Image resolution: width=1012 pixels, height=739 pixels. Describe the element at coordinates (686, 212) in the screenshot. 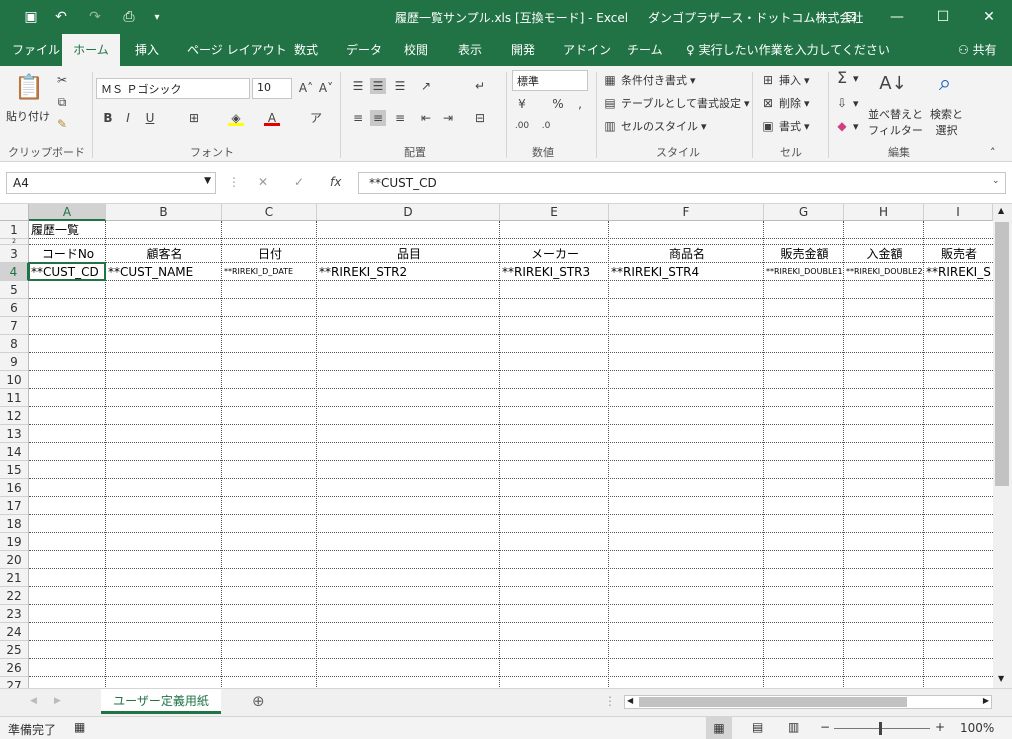

I see `column-header-f: F` at that location.